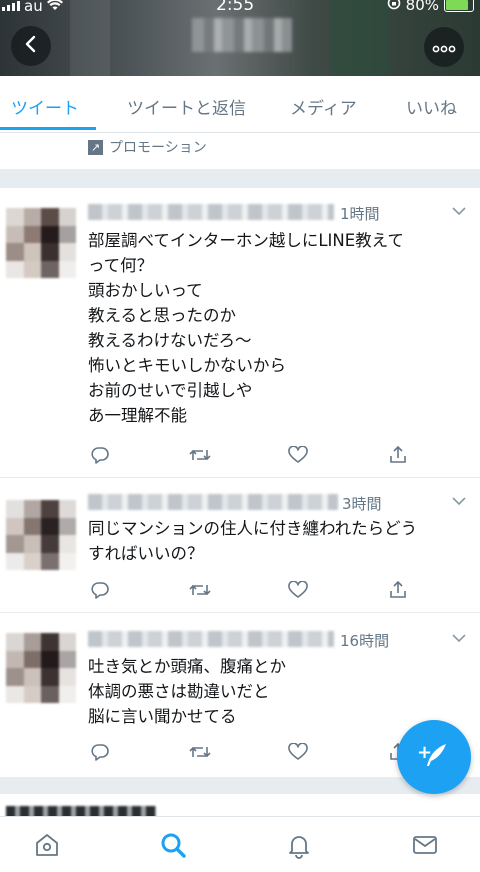 Image resolution: width=480 pixels, height=872 pixels. I want to click on active-tab-indicator, so click(48, 128).